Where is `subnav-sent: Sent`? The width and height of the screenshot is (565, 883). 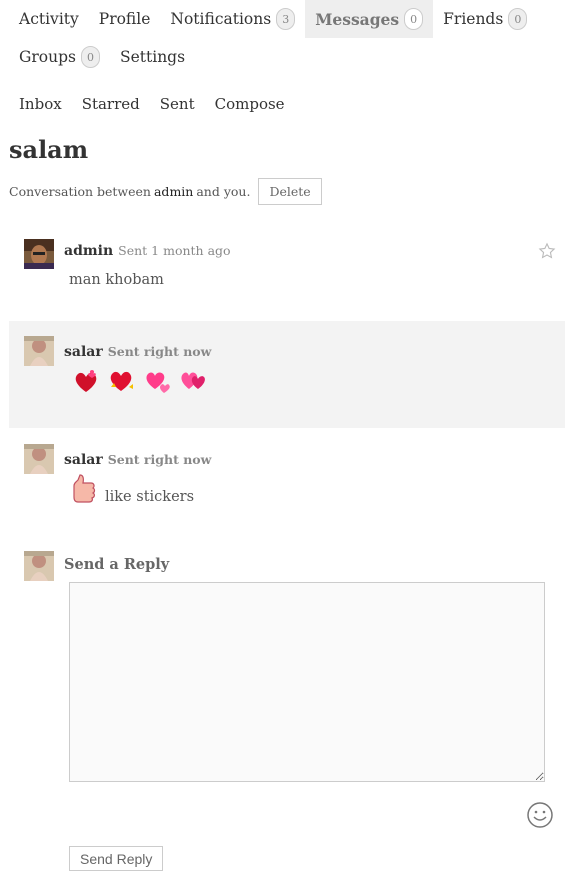 subnav-sent: Sent is located at coordinates (177, 104).